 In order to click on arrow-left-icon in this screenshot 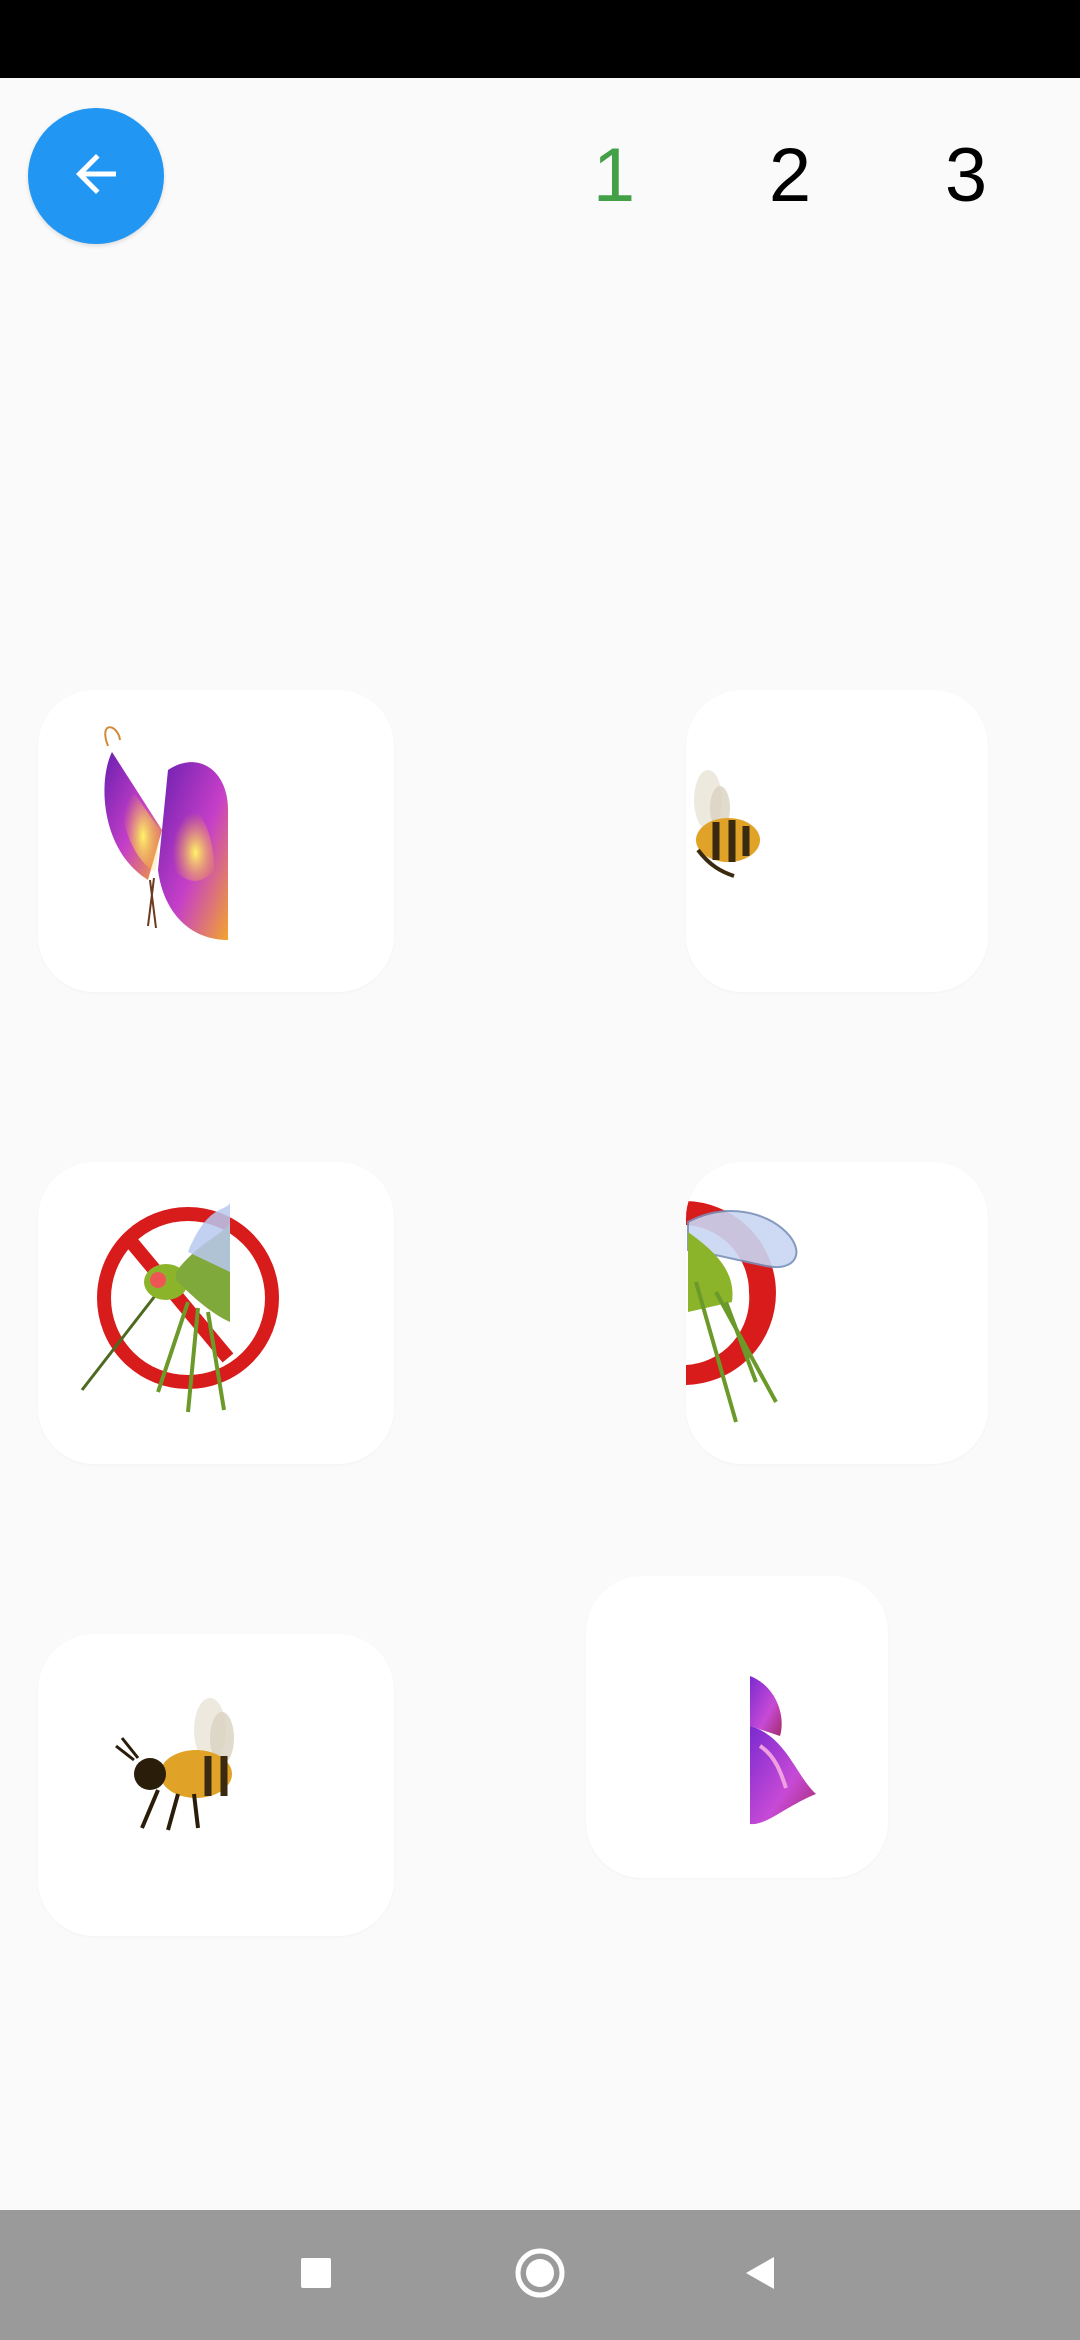, I will do `click(96, 176)`.